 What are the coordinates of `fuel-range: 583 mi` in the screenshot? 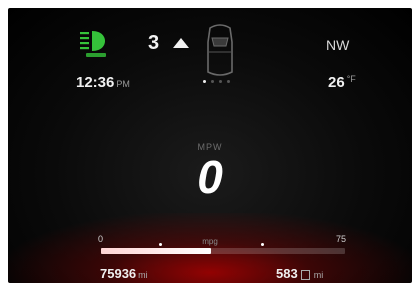 It's located at (299, 273).